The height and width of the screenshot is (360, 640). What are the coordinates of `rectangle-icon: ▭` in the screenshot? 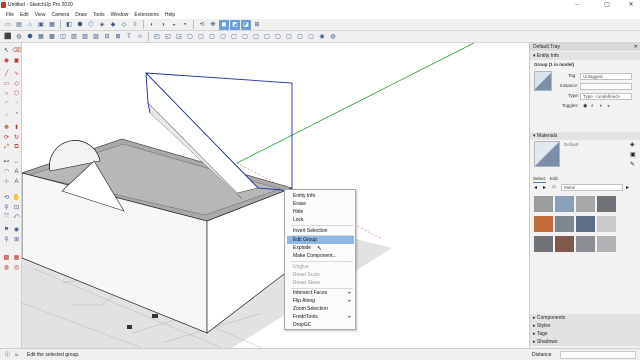 It's located at (6, 83).